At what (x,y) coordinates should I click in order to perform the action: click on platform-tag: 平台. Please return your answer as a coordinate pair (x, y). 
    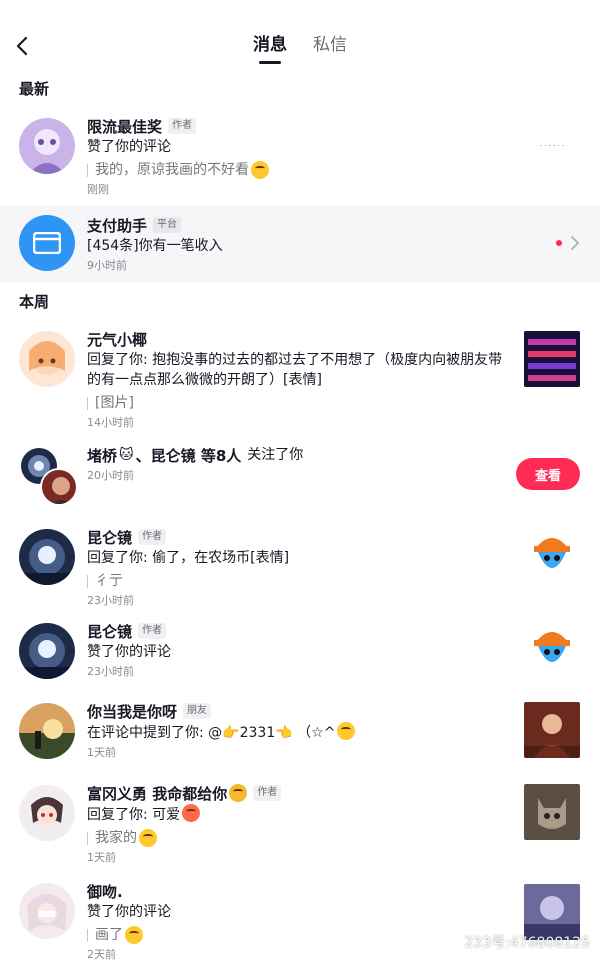
    Looking at the image, I should click on (167, 225).